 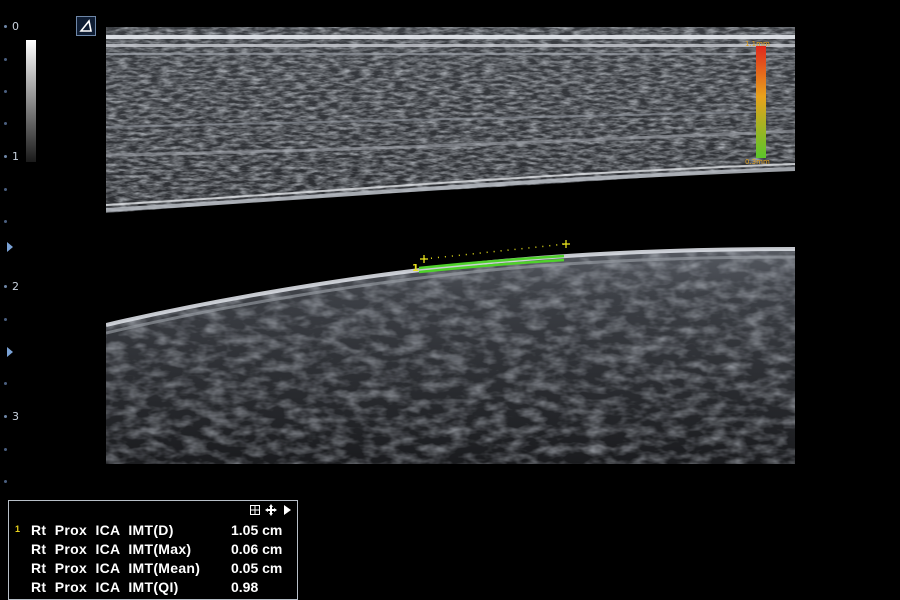 What do you see at coordinates (761, 102) in the screenshot?
I see `color-scale-bar` at bounding box center [761, 102].